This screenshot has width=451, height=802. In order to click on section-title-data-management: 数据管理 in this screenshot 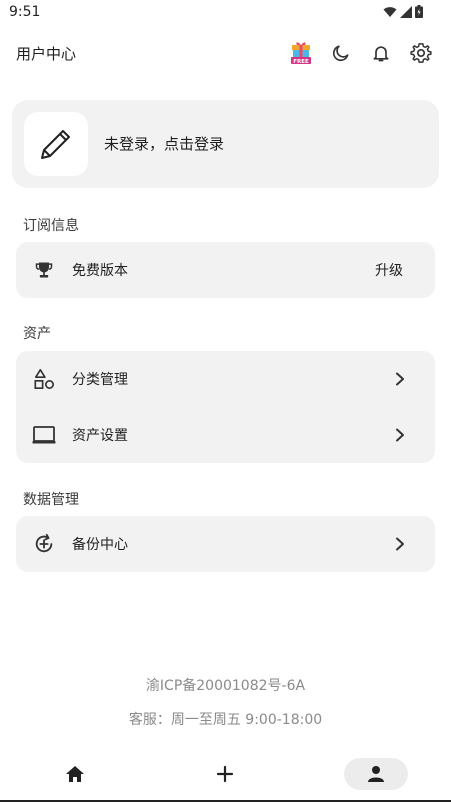, I will do `click(51, 500)`.